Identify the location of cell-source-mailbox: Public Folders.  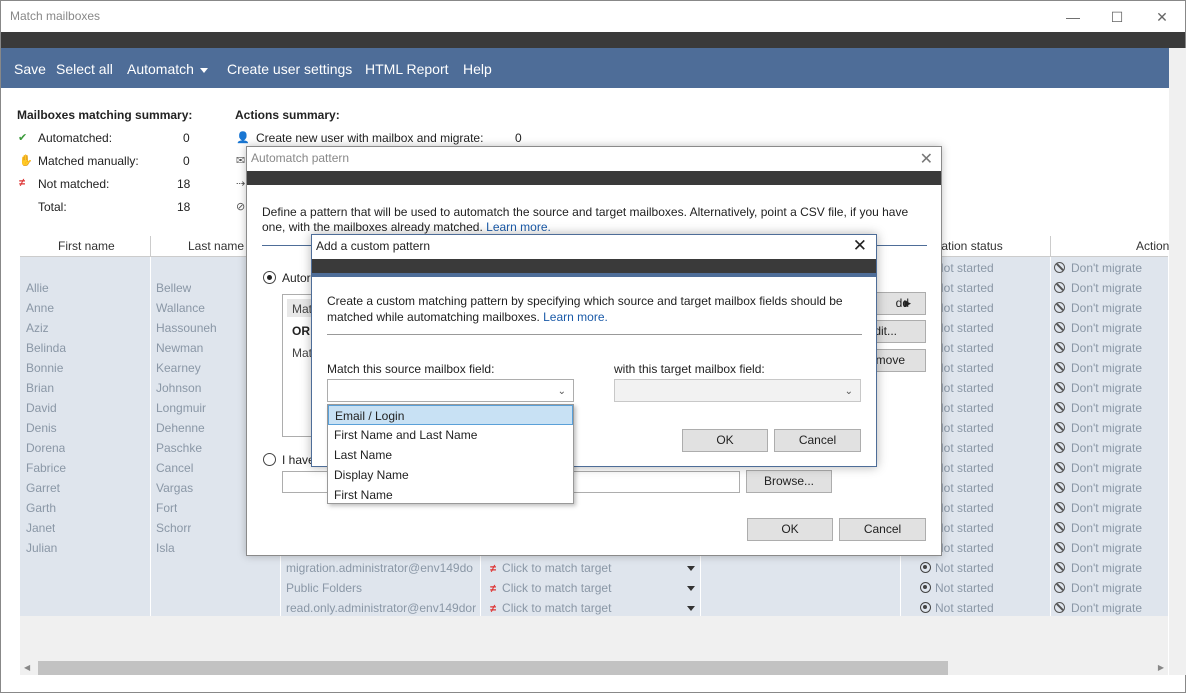
(324, 588).